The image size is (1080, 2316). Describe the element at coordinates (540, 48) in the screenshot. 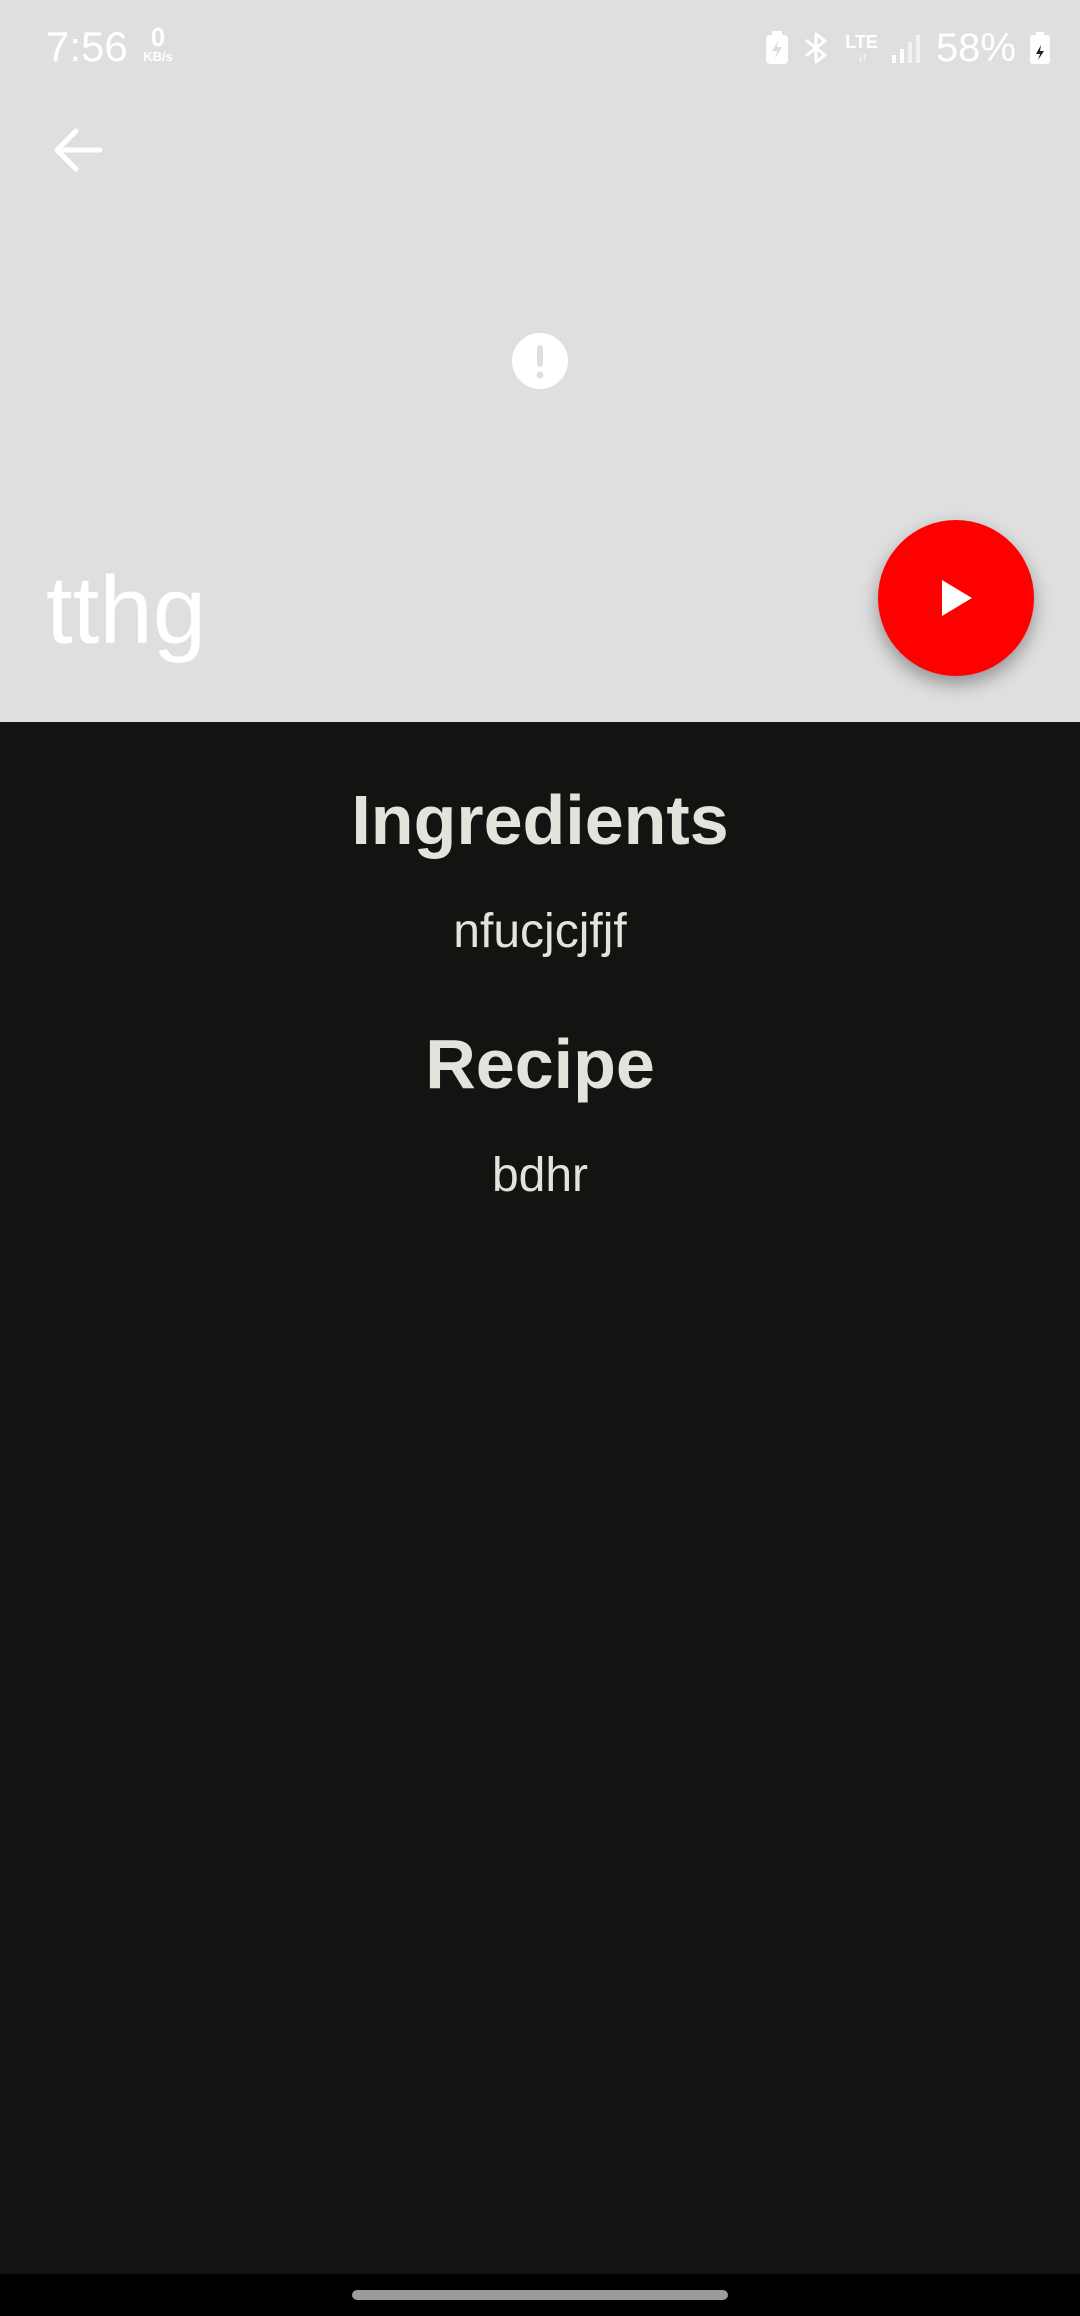

I see `status-bar: 7:56 0 KB/s LTE ↓↑ 58%` at that location.